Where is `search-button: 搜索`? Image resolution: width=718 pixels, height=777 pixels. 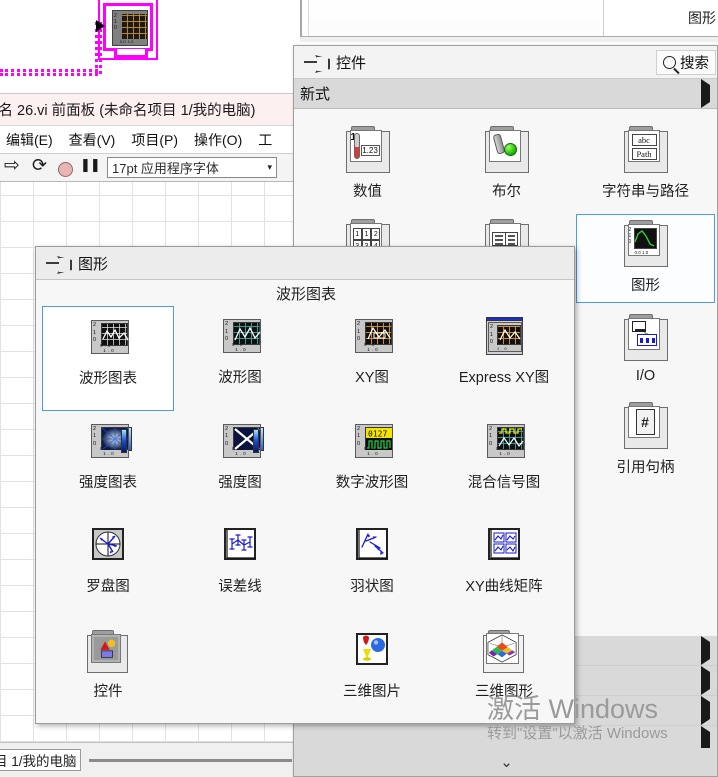
search-button: 搜索 is located at coordinates (686, 62).